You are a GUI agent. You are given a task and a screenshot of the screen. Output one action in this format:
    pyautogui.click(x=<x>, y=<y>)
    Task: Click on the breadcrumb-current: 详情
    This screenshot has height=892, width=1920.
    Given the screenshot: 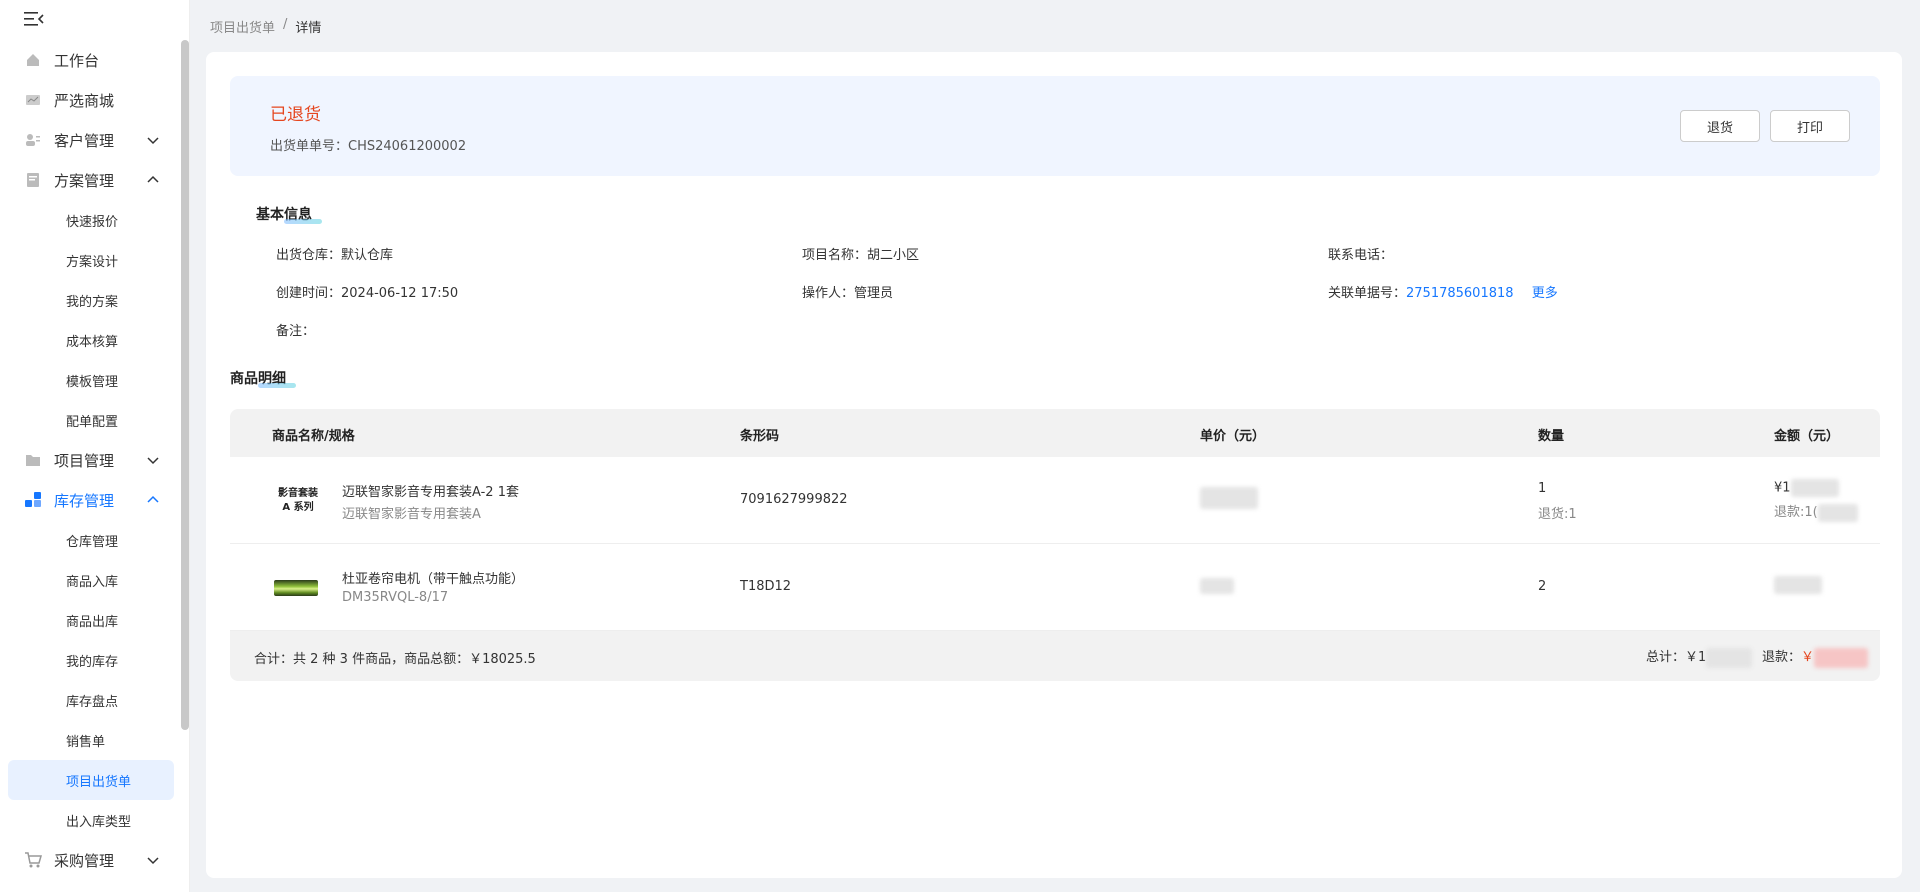 What is the action you would take?
    pyautogui.click(x=308, y=28)
    